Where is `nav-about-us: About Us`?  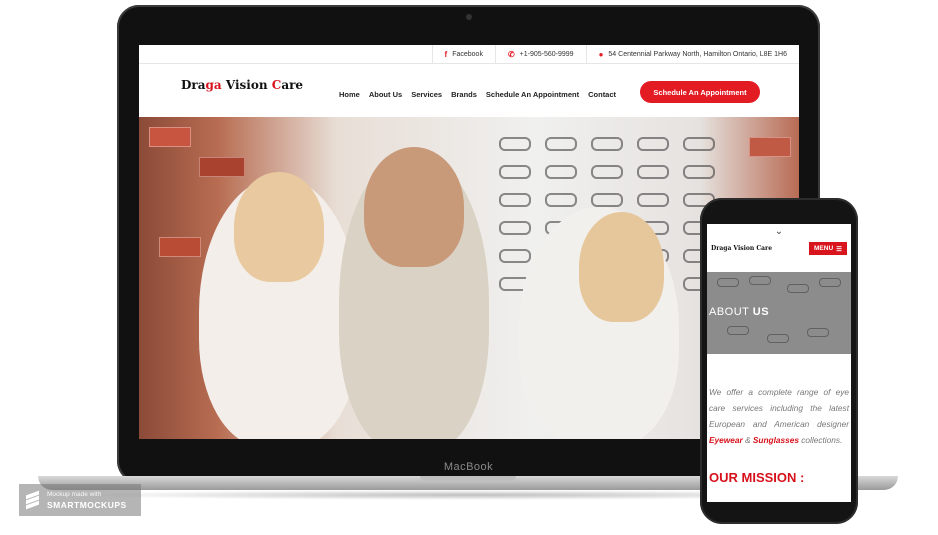
nav-about-us: About Us is located at coordinates (385, 94).